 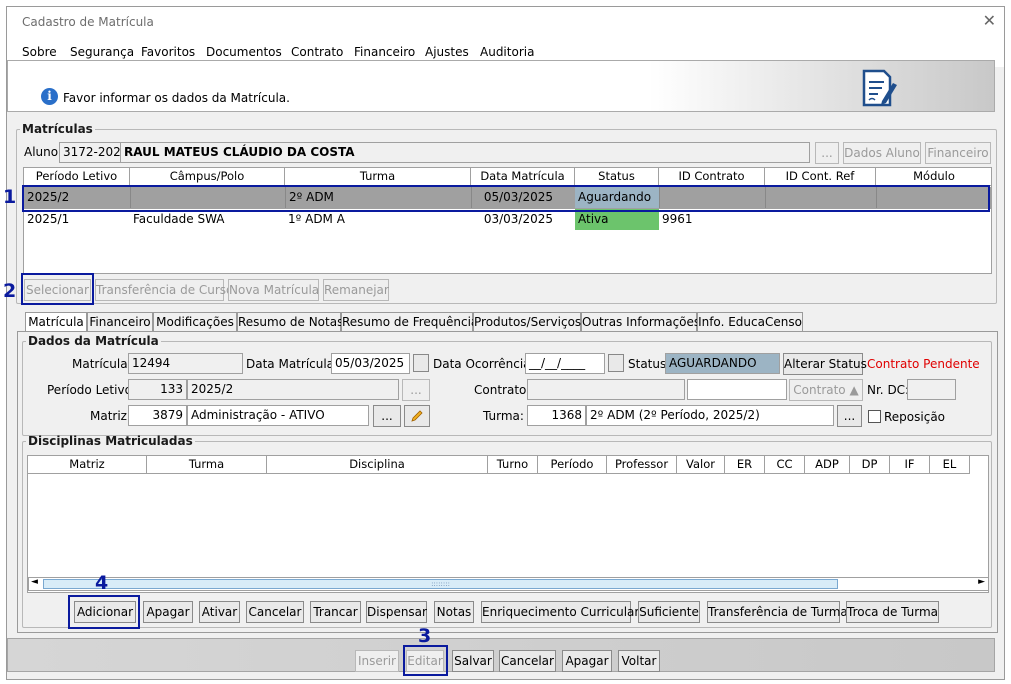 What do you see at coordinates (737, 389) in the screenshot?
I see `contrato-extra-field` at bounding box center [737, 389].